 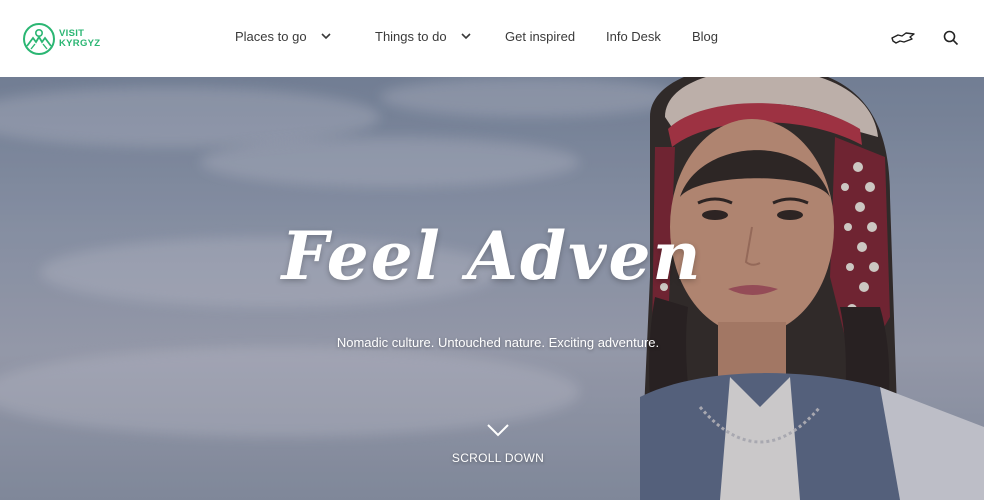 I want to click on search-icon, so click(x=951, y=38).